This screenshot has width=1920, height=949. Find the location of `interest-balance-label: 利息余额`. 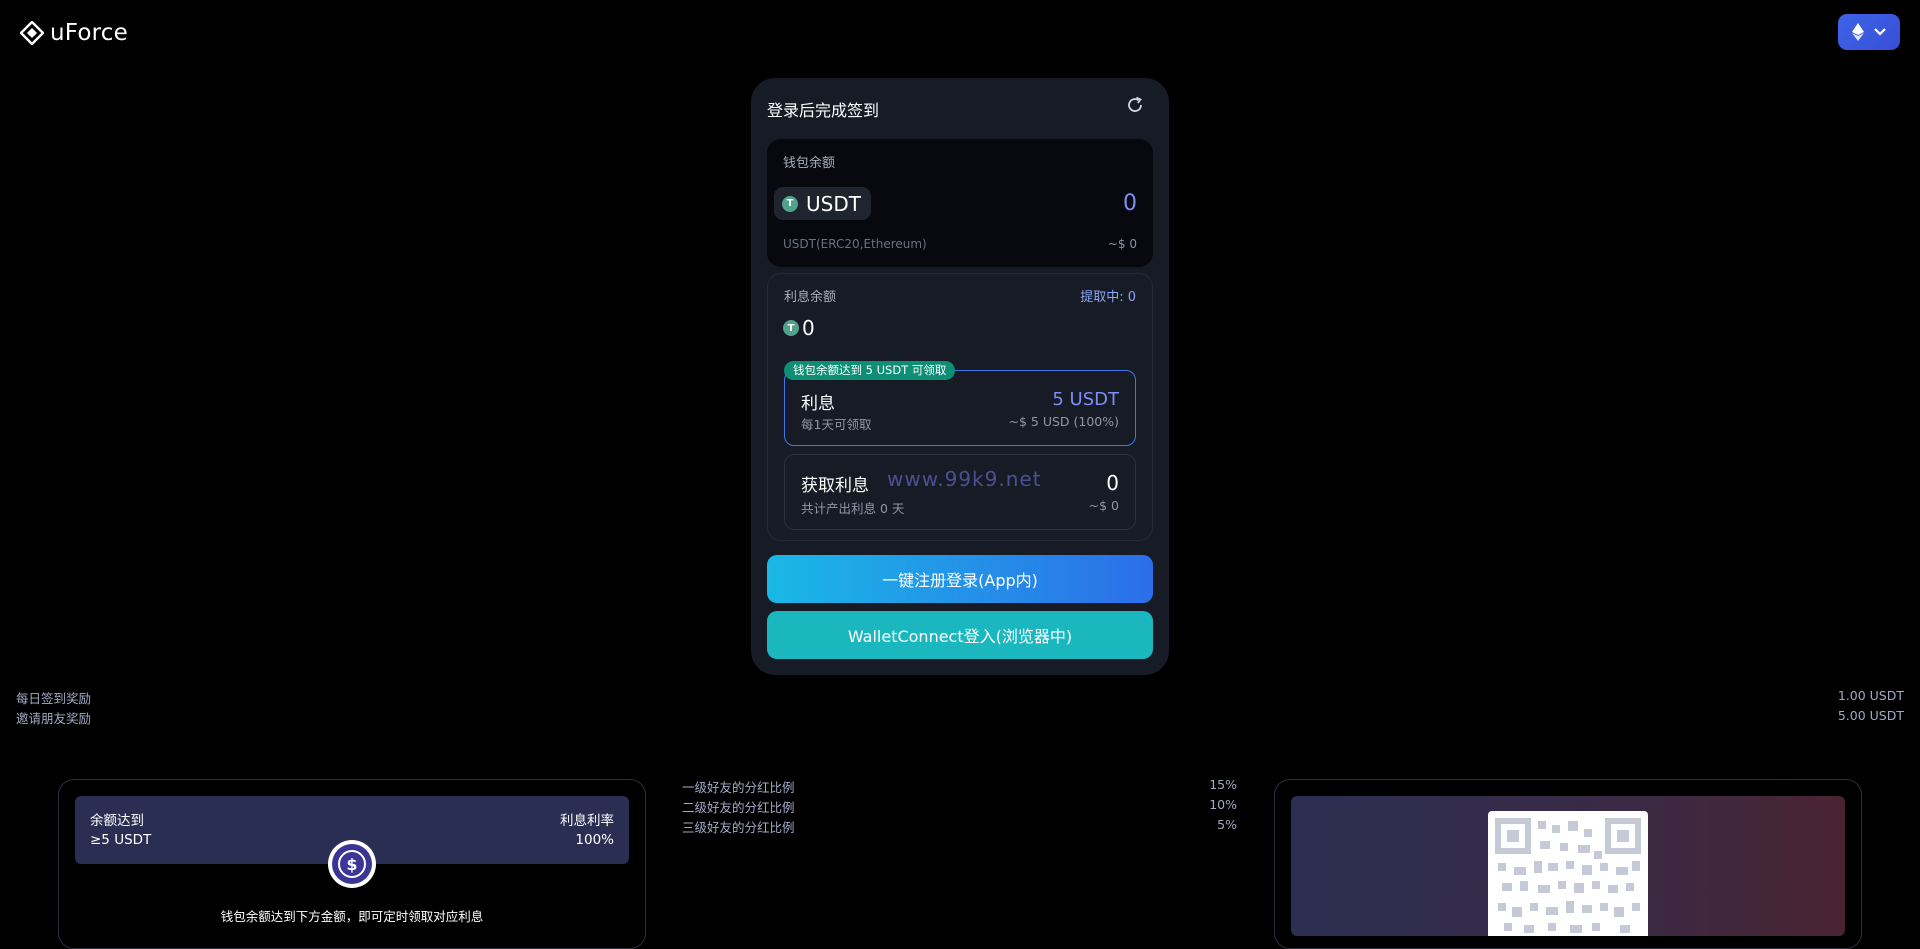

interest-balance-label: 利息余额 is located at coordinates (810, 297).